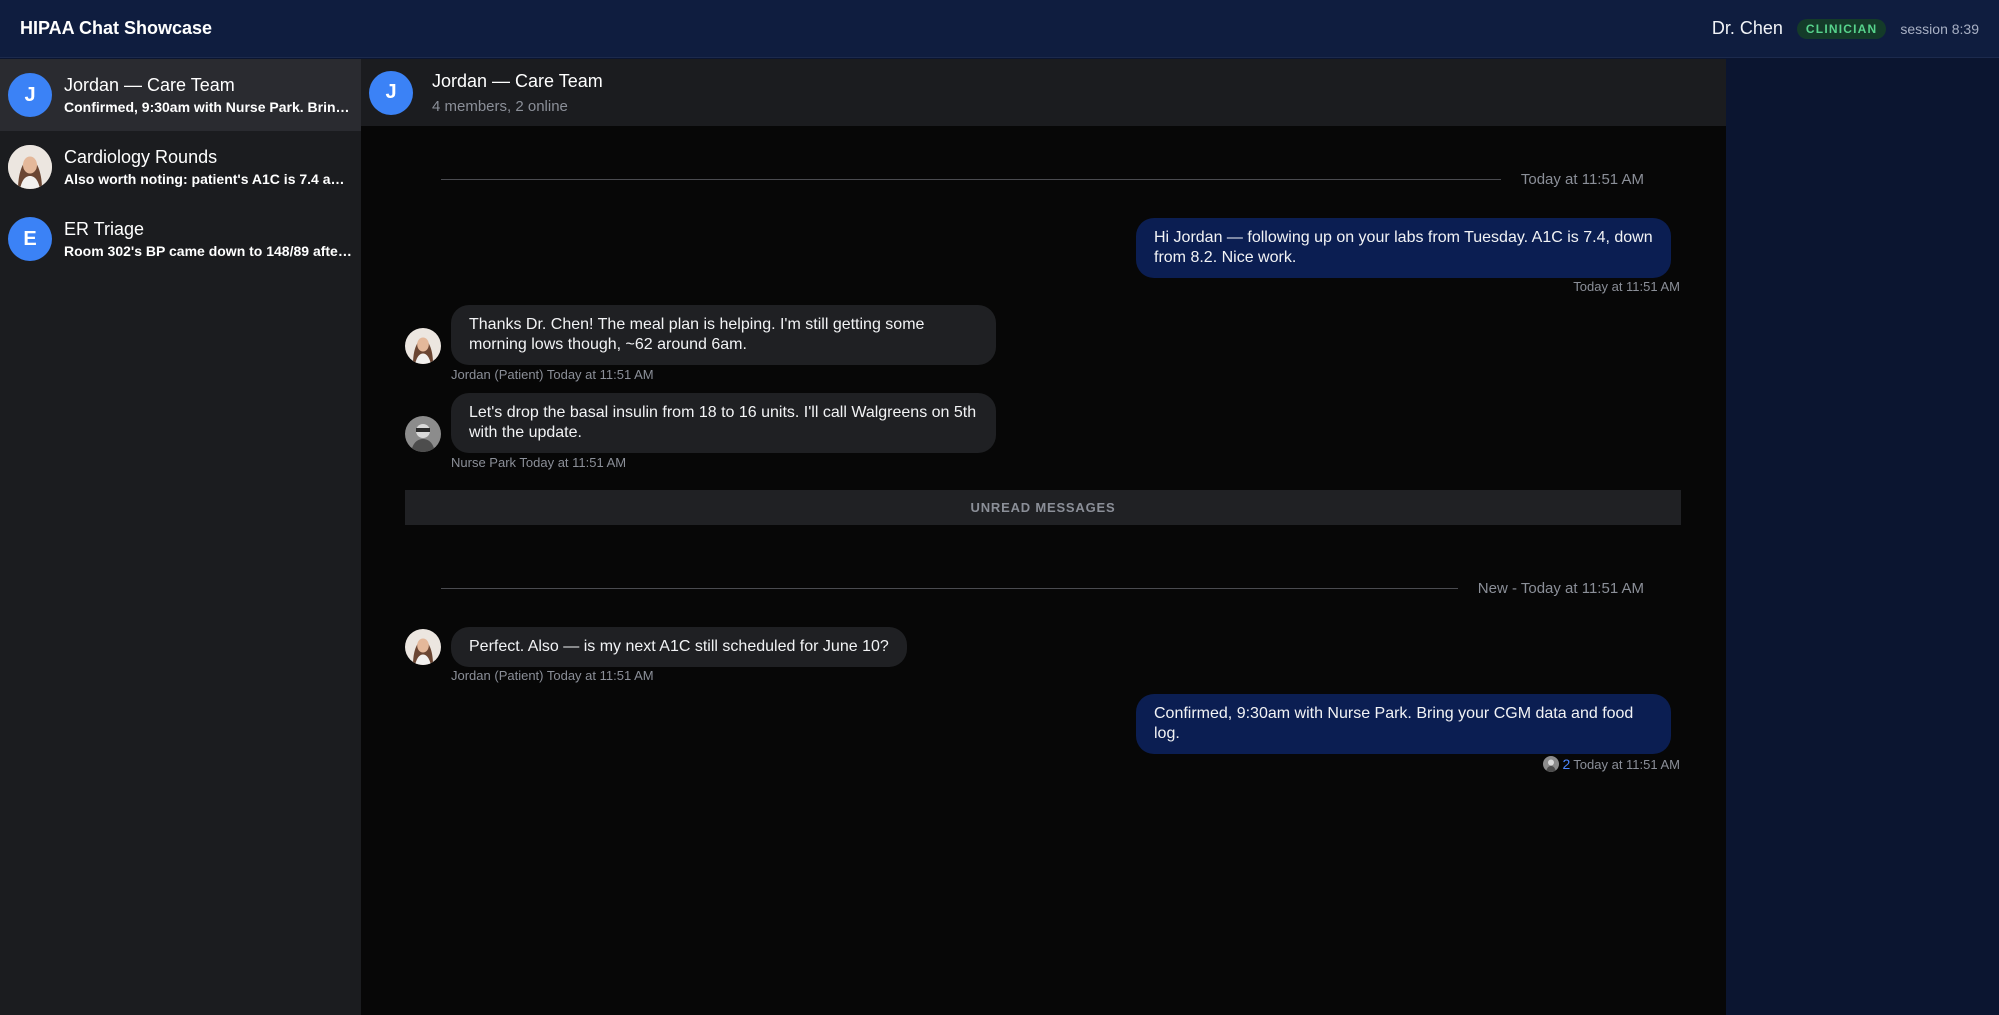 The height and width of the screenshot is (1015, 1999). I want to click on new-messages-divider: New - Today at 11:51 AM, so click(1042, 588).